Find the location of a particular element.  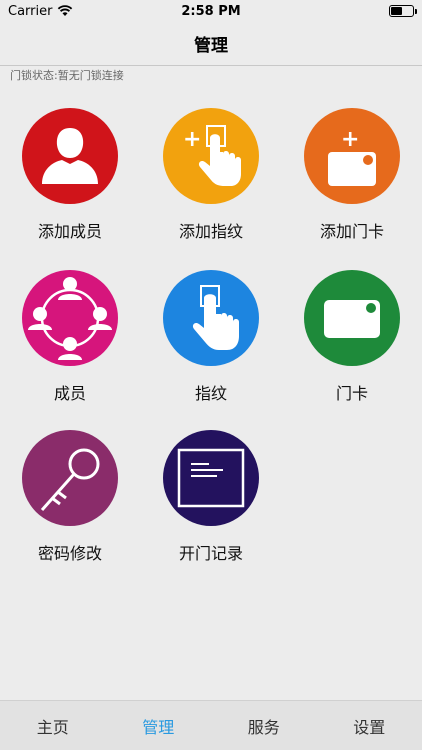

tab-manage: 管理 is located at coordinates (159, 725).